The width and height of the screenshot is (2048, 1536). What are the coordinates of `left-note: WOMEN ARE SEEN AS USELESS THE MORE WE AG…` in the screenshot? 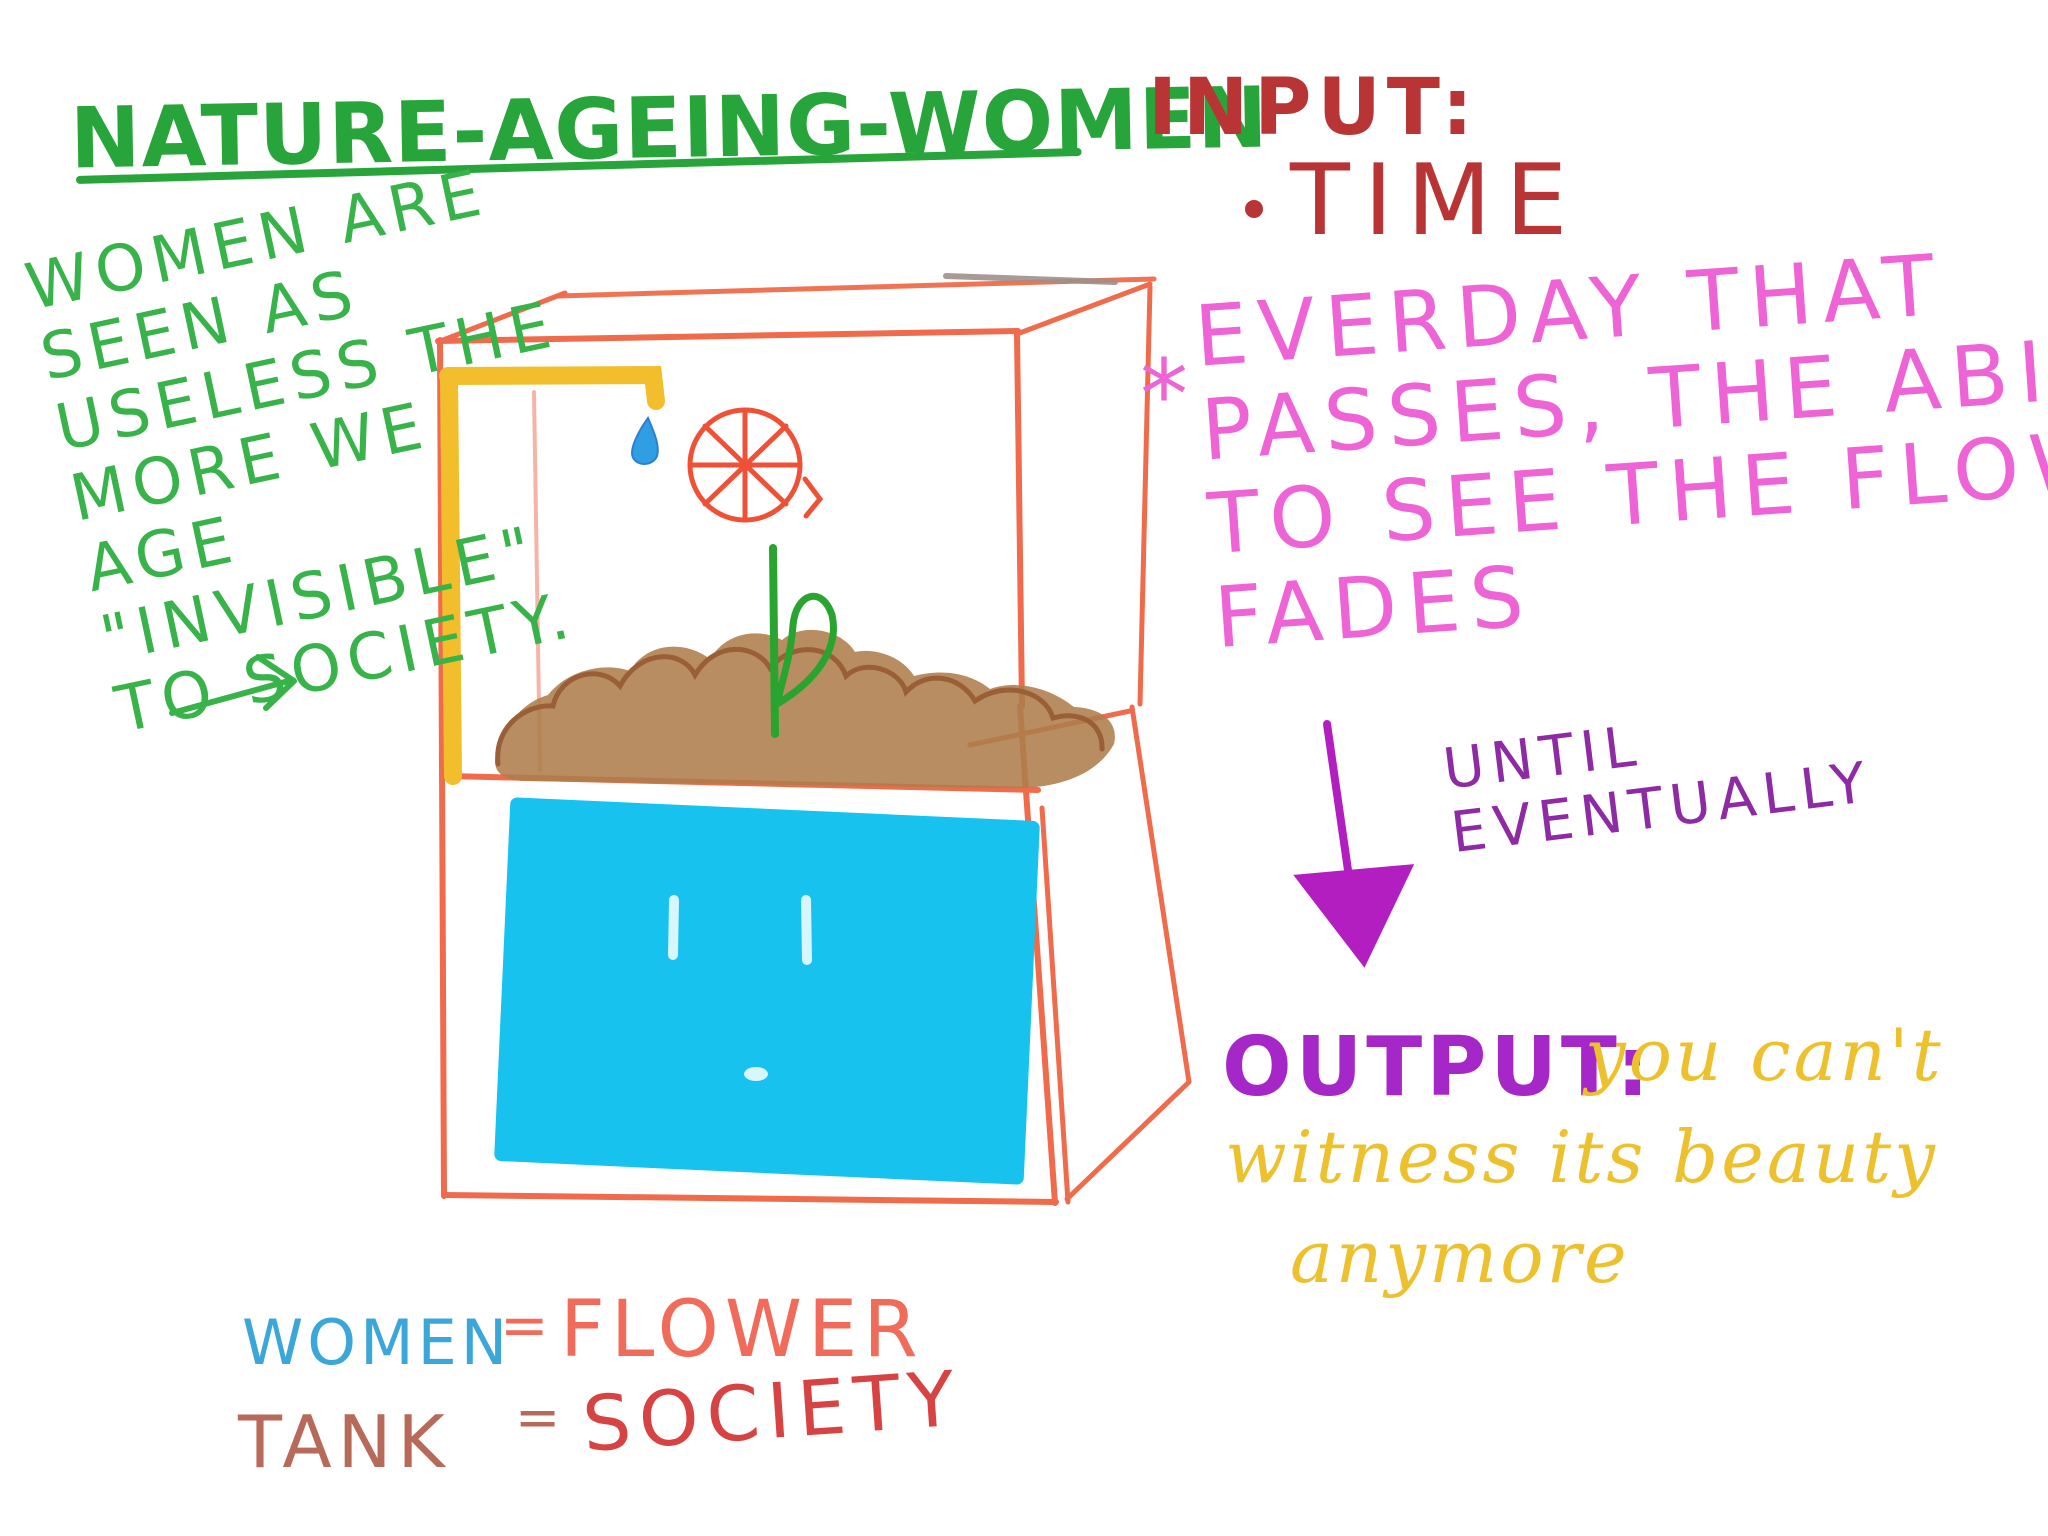 It's located at (322, 448).